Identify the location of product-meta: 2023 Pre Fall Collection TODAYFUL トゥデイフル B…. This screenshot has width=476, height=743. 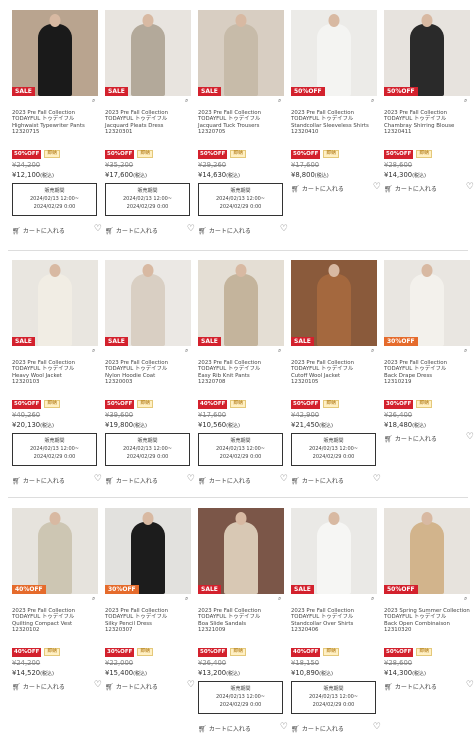
(429, 373).